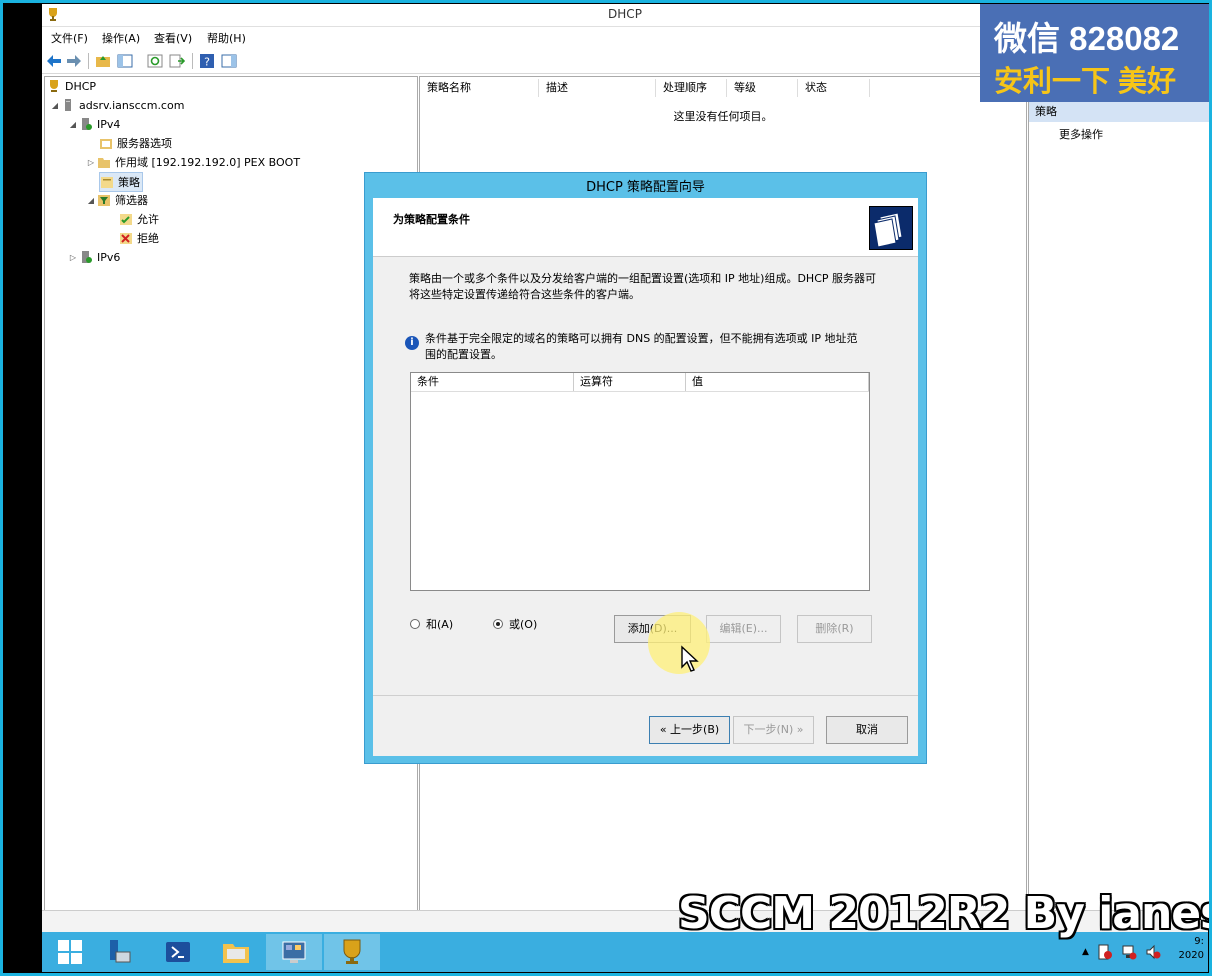 This screenshot has width=1212, height=976. I want to click on radio-or: 或(O), so click(515, 624).